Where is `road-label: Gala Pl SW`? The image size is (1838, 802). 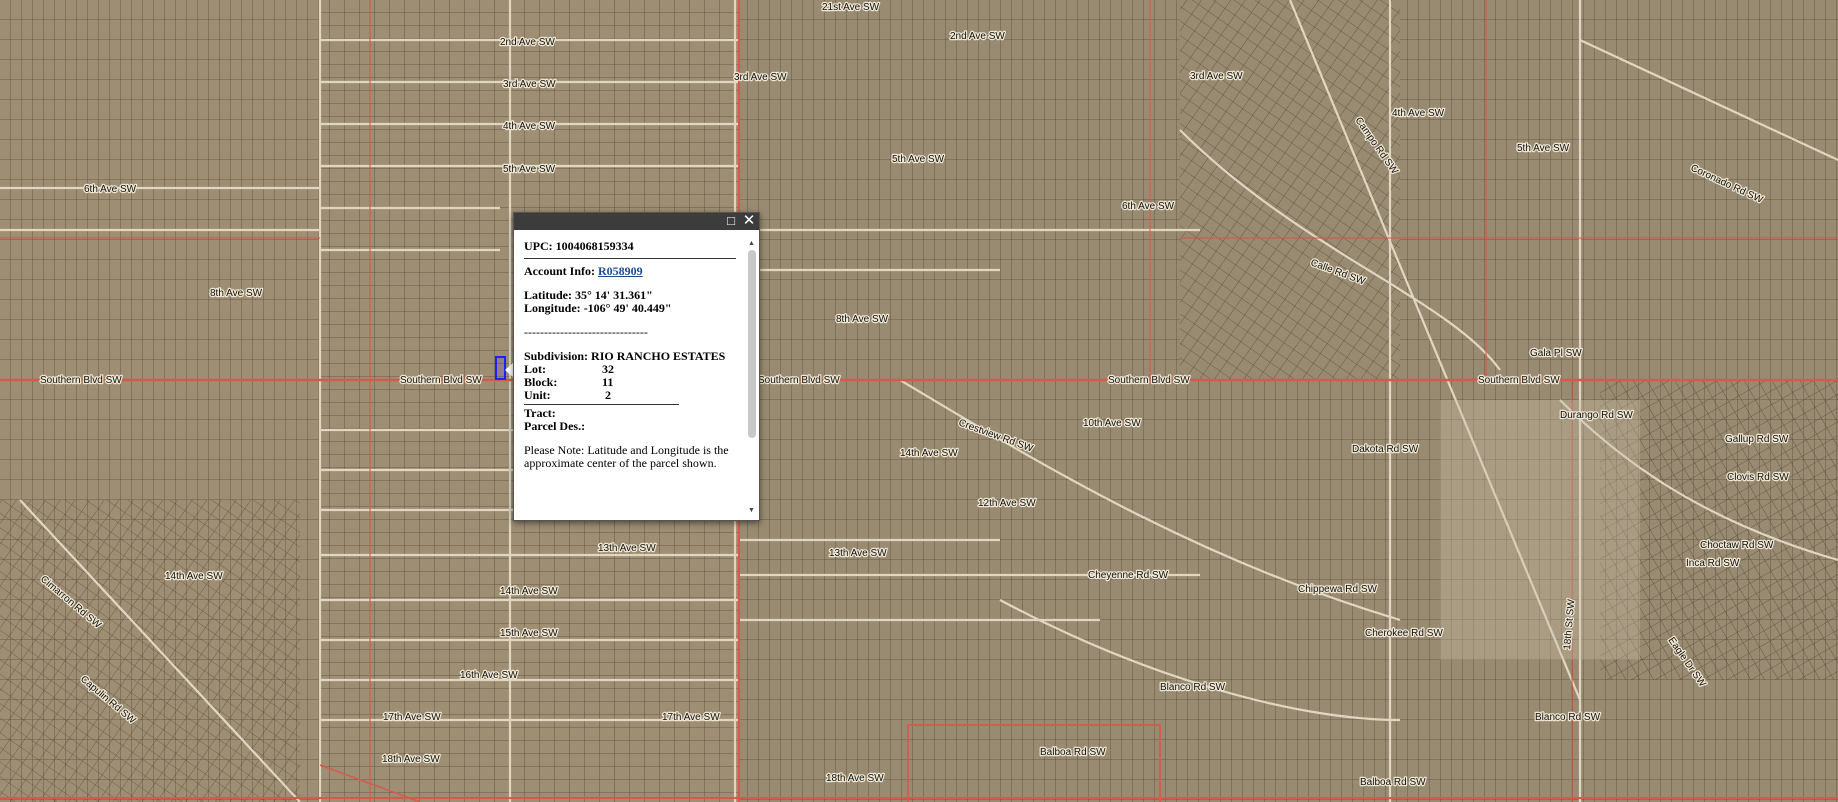 road-label: Gala Pl SW is located at coordinates (1556, 353).